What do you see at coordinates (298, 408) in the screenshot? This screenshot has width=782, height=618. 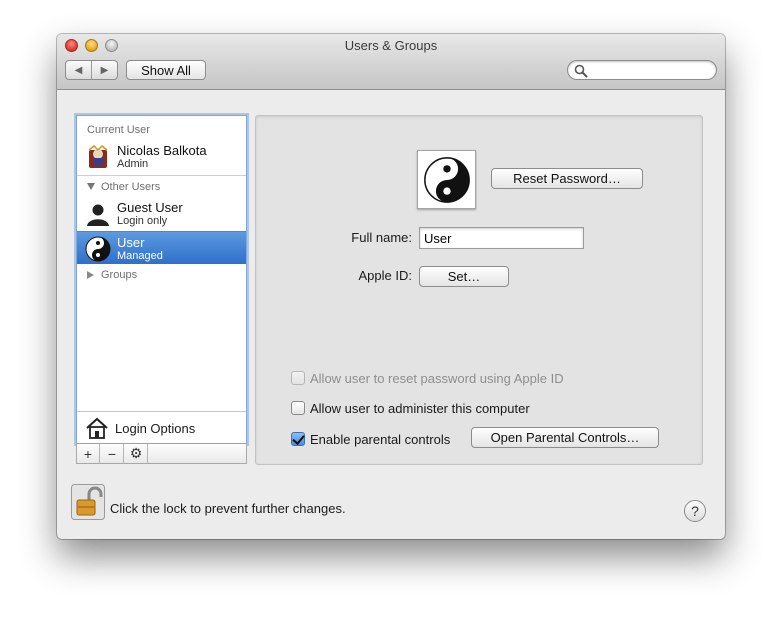 I see `allow-admin-checkbox` at bounding box center [298, 408].